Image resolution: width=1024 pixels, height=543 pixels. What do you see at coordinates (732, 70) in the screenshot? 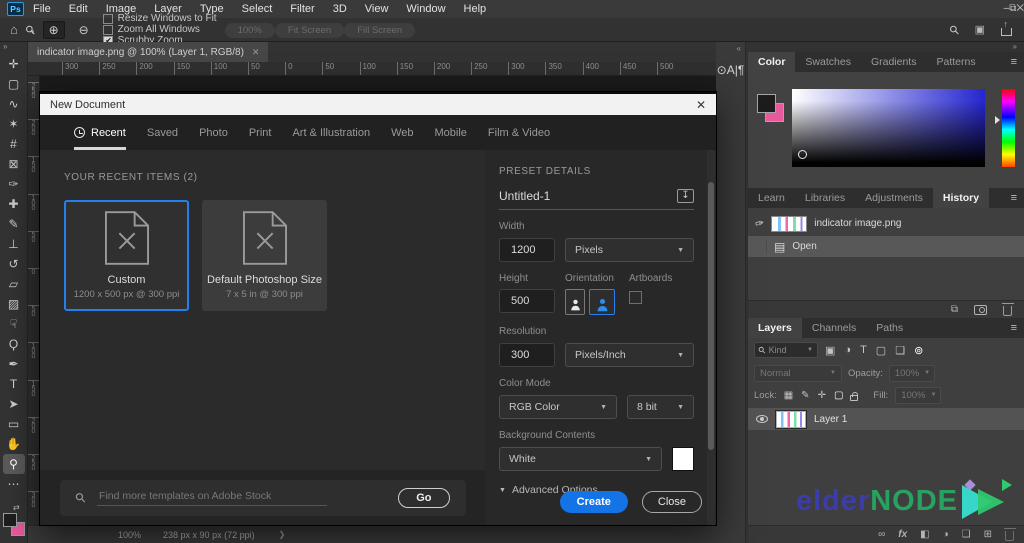
I see `character-panel-icon: A|` at bounding box center [732, 70].